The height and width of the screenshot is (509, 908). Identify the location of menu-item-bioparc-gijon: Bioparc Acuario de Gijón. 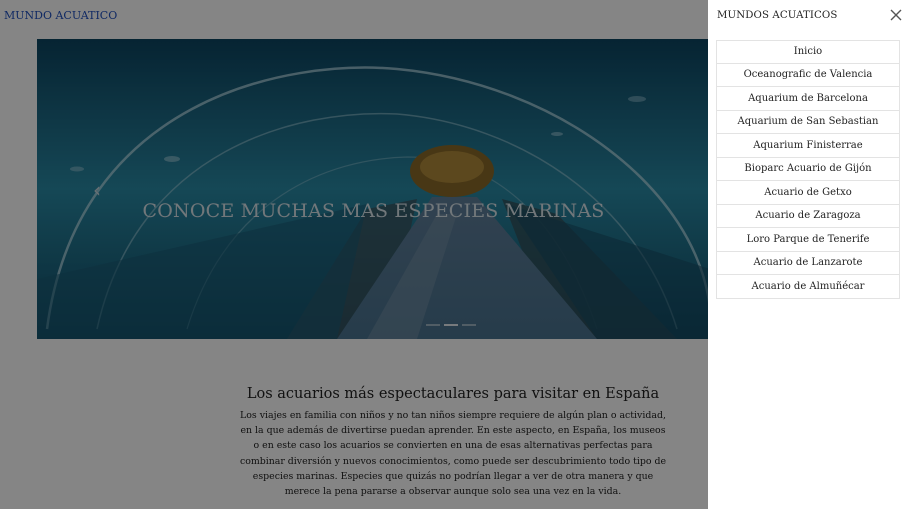
(808, 169).